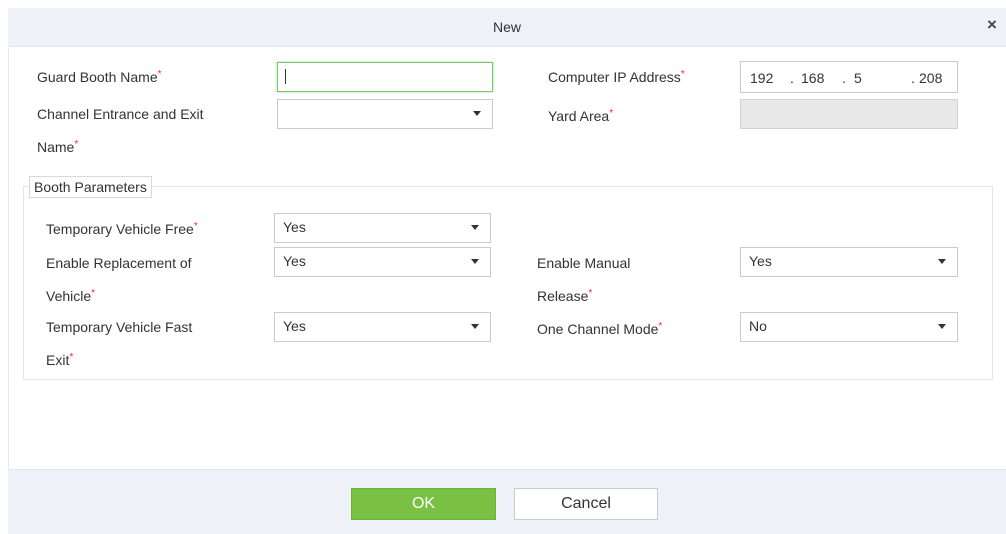 Image resolution: width=1006 pixels, height=534 pixels. I want to click on enable-replacement-value: Yes, so click(294, 261).